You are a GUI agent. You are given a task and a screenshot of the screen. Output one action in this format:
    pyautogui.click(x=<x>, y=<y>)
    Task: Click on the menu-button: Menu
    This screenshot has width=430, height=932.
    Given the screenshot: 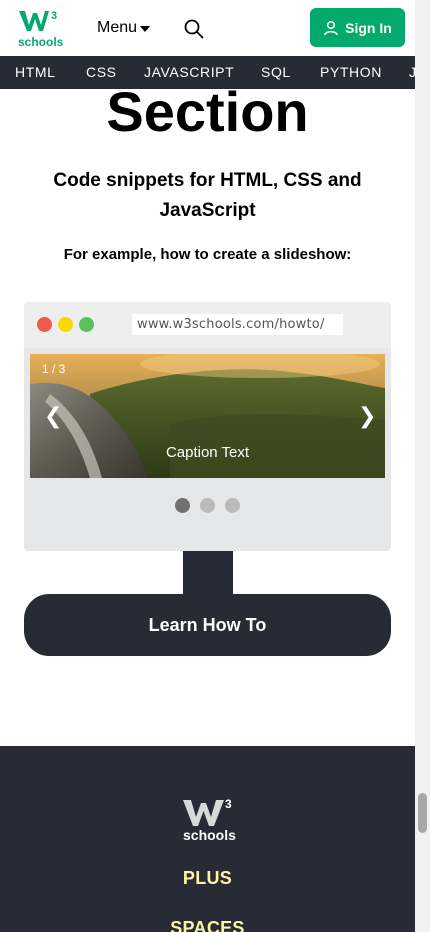 What is the action you would take?
    pyautogui.click(x=124, y=28)
    